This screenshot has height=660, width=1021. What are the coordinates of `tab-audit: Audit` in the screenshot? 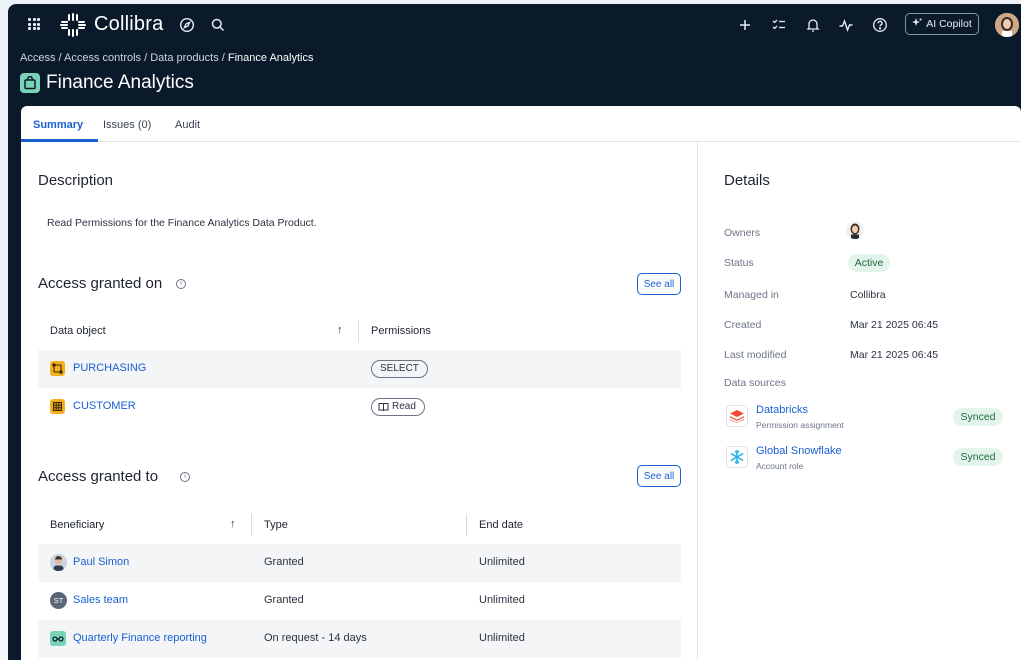 It's located at (187, 125).